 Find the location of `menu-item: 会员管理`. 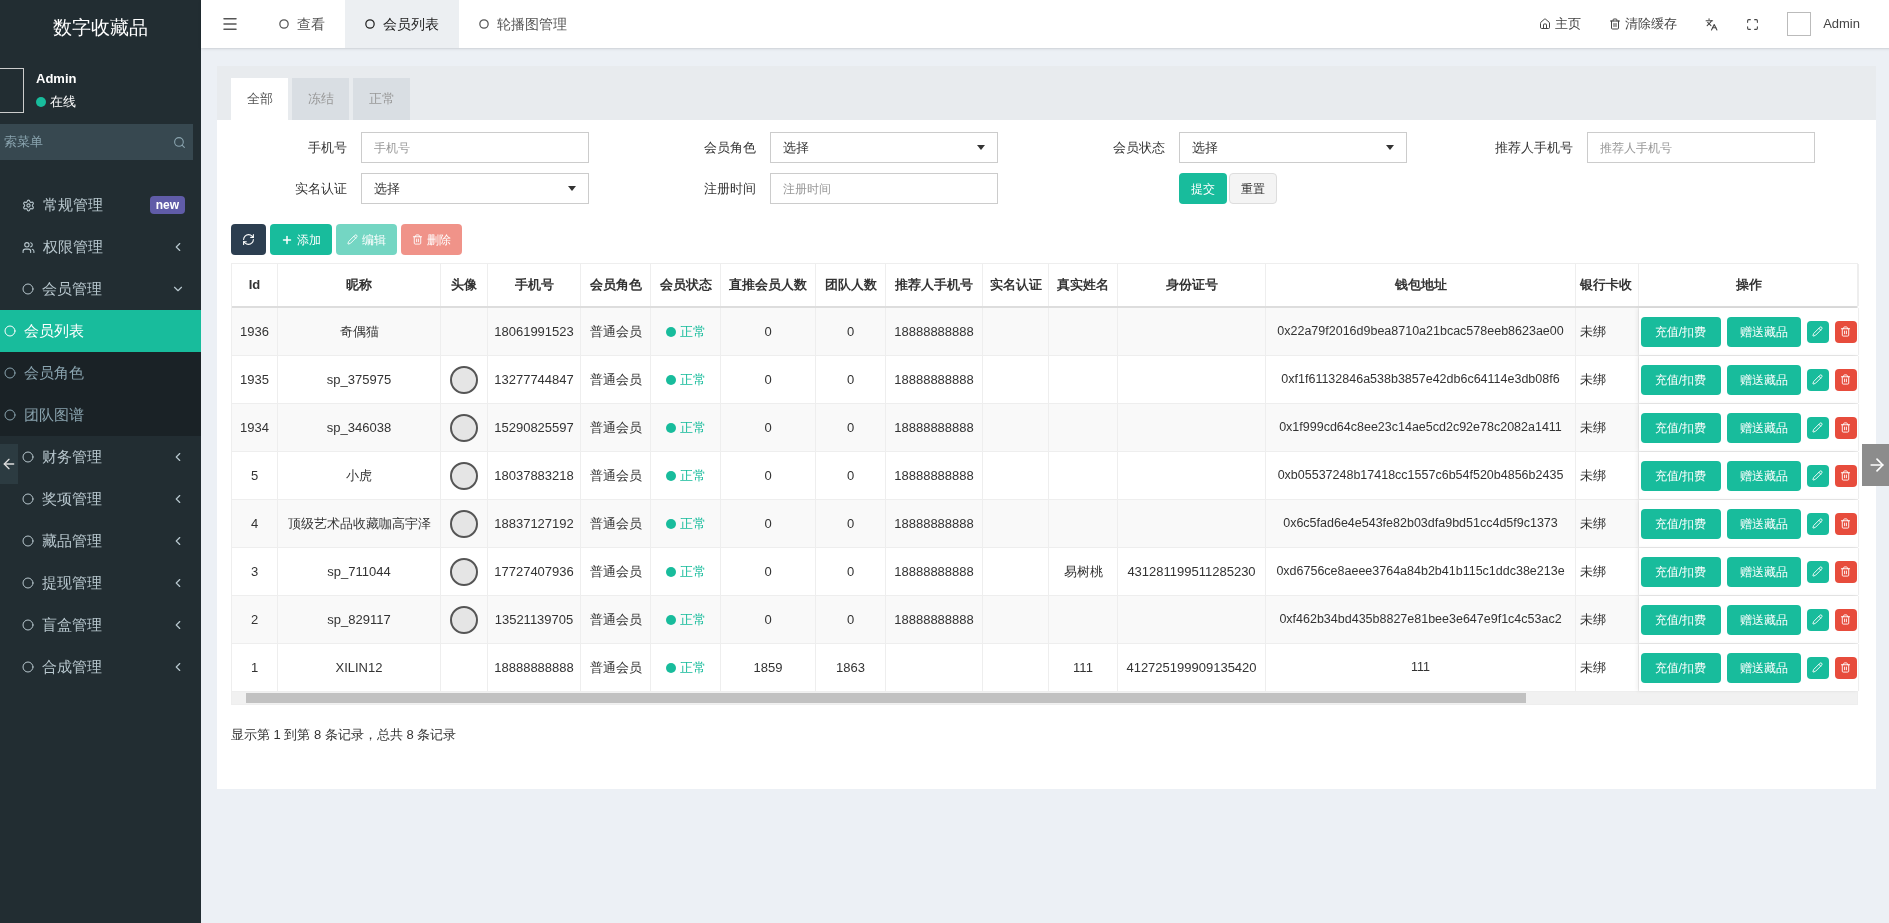

menu-item: 会员管理 is located at coordinates (109, 289).